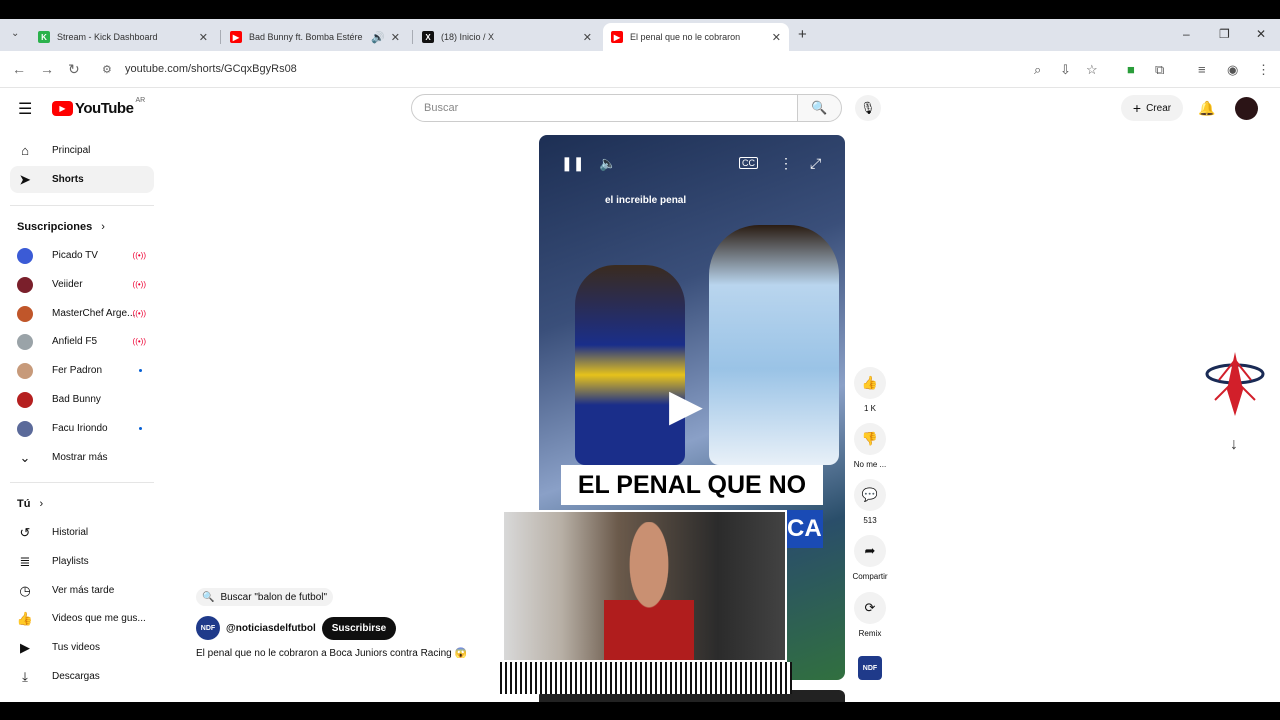 The height and width of the screenshot is (720, 1280). What do you see at coordinates (685, 37) in the screenshot?
I see `tab-title: El penal que no le cobraron` at bounding box center [685, 37].